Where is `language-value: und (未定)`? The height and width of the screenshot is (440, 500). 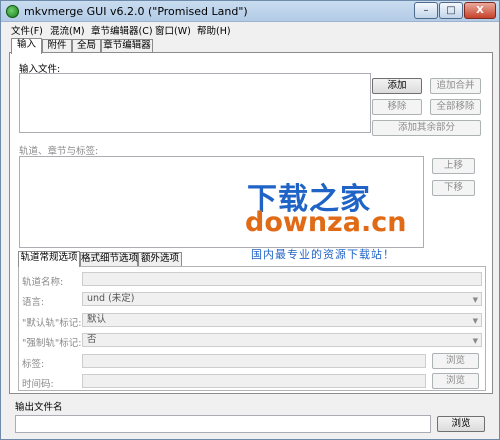 language-value: und (未定) is located at coordinates (111, 298).